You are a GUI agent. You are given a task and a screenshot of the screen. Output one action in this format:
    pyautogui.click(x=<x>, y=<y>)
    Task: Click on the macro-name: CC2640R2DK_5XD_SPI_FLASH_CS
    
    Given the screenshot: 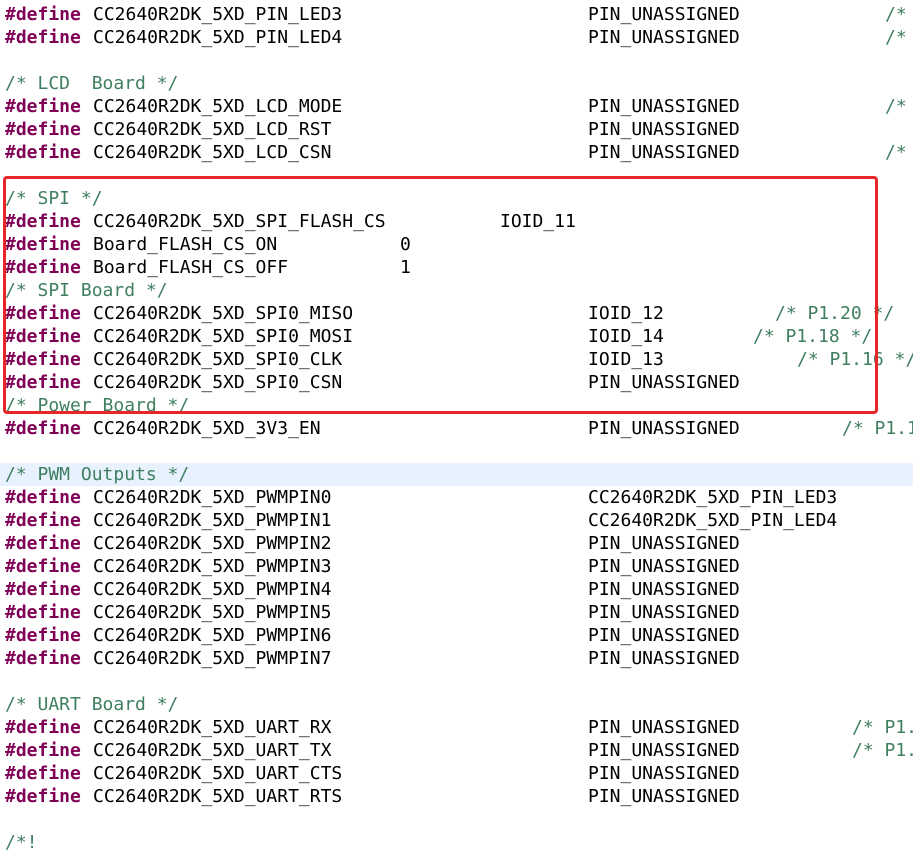 What is the action you would take?
    pyautogui.click(x=239, y=221)
    